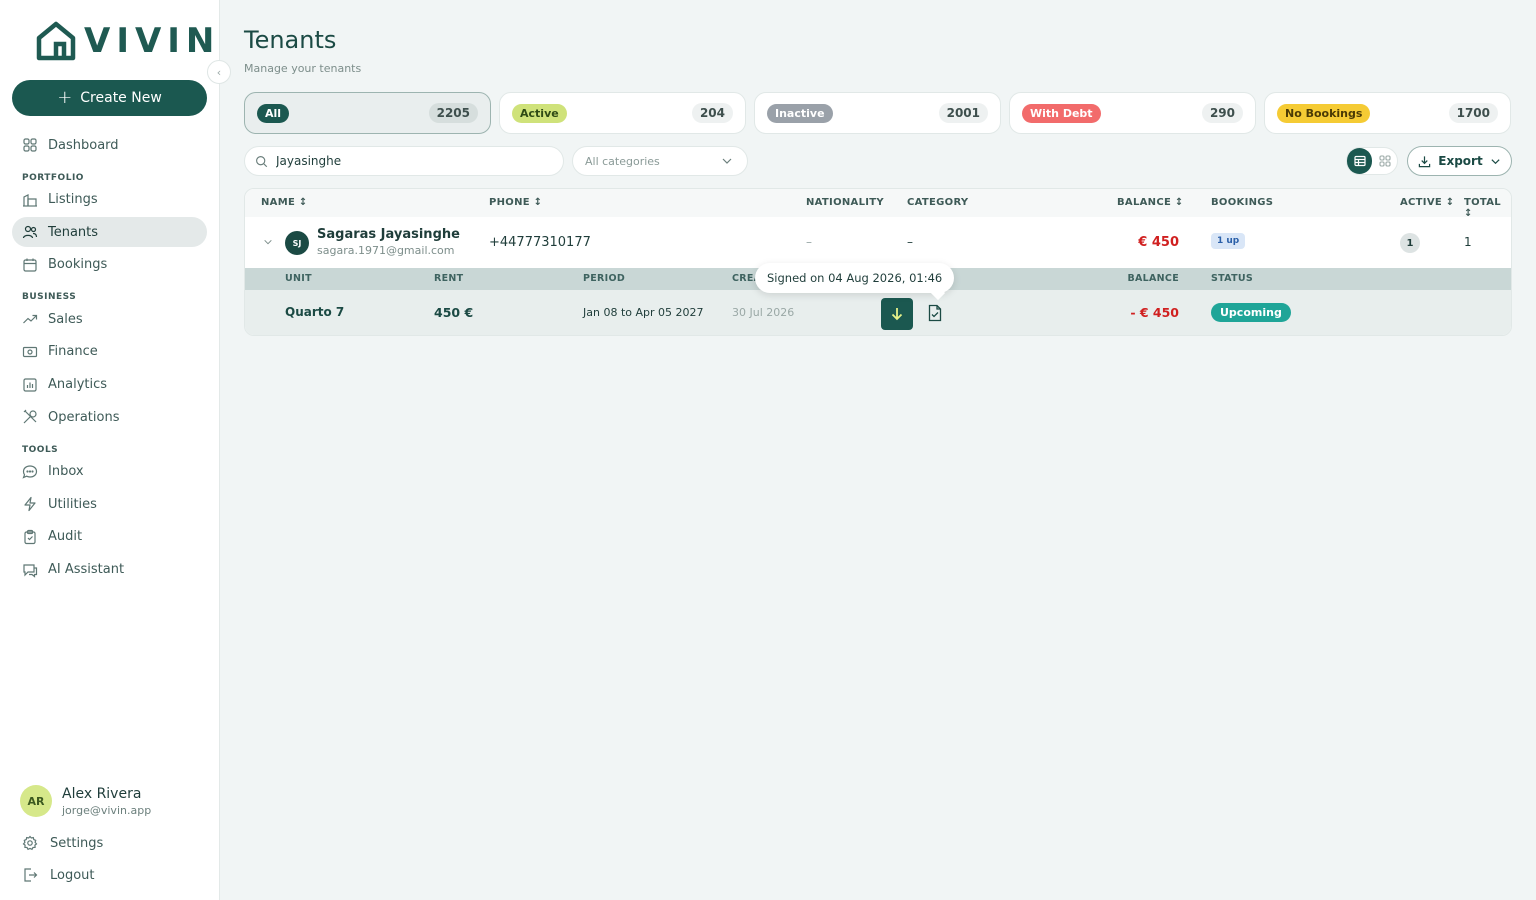 The width and height of the screenshot is (1536, 900). Describe the element at coordinates (30, 537) in the screenshot. I see `clipboard-icon` at that location.